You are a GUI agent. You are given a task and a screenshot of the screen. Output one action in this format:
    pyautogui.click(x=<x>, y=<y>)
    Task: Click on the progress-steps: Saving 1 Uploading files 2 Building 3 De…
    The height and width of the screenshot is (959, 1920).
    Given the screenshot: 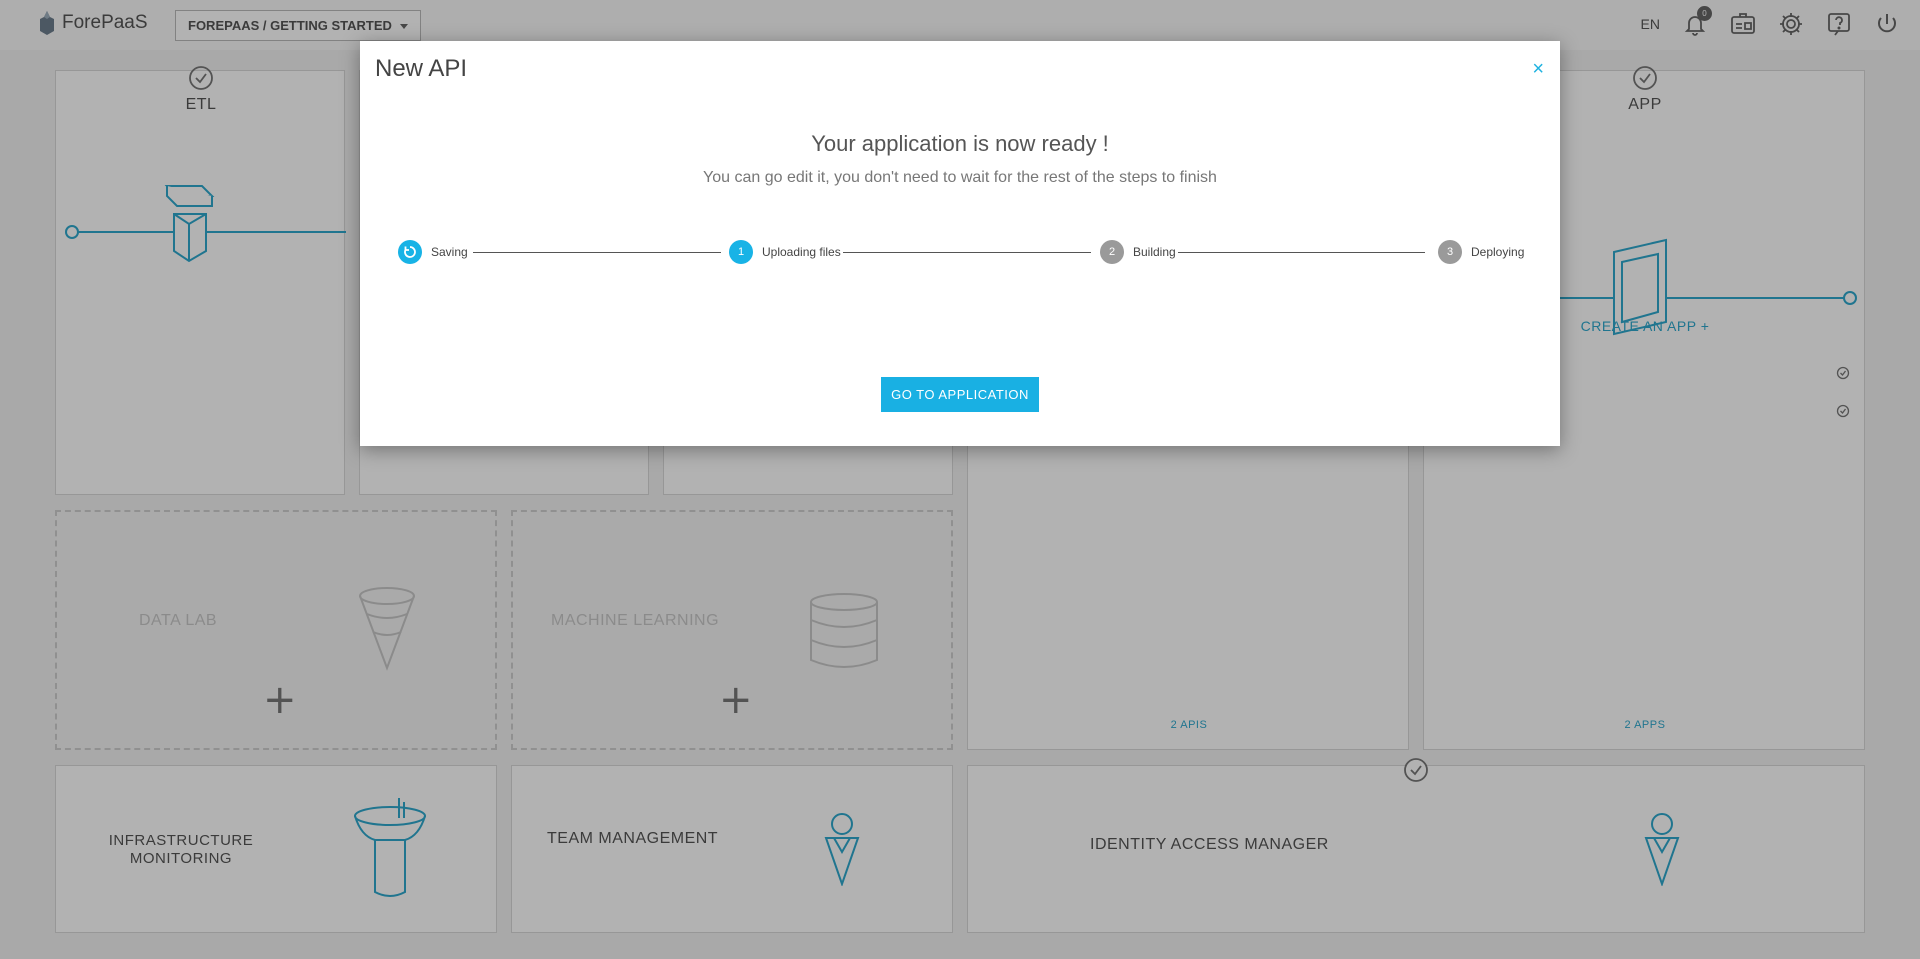 What is the action you would take?
    pyautogui.click(x=962, y=253)
    